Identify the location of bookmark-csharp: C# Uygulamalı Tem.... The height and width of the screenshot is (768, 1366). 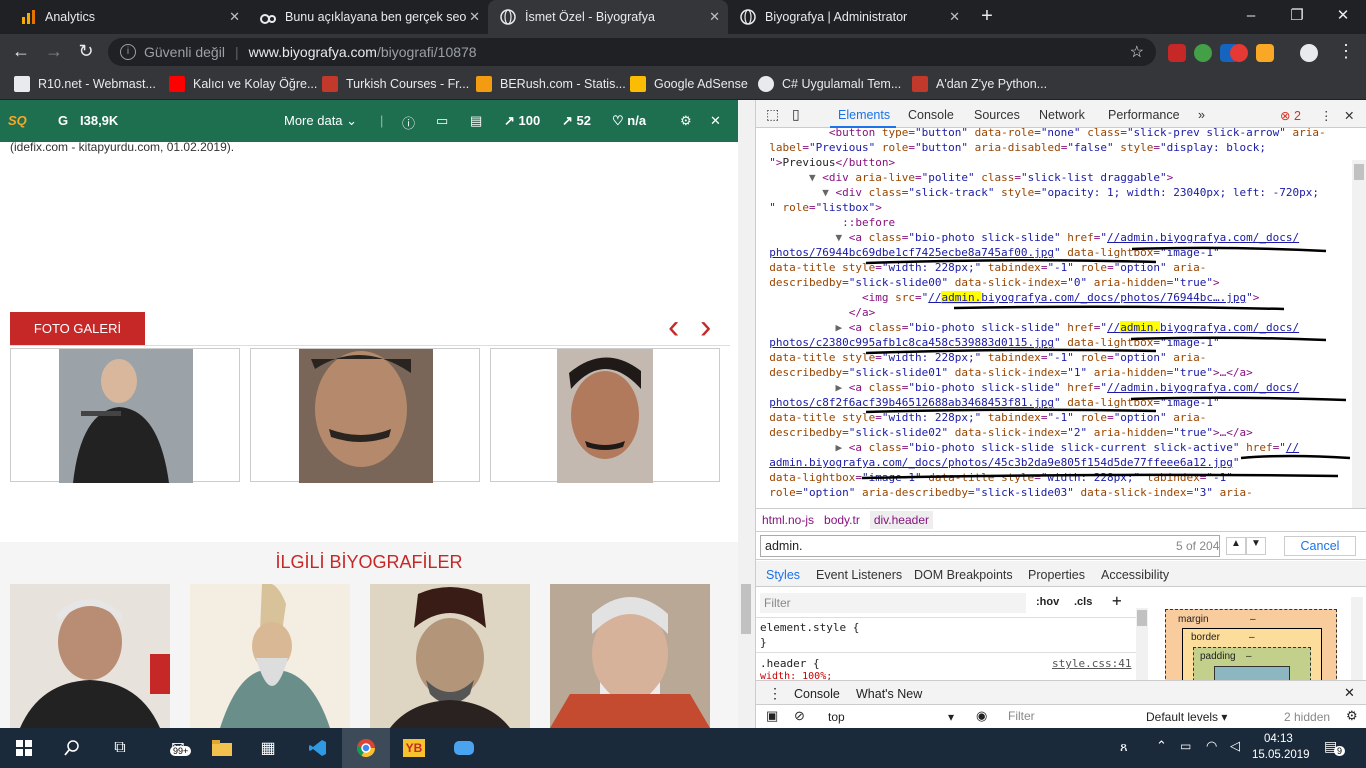
(829, 84).